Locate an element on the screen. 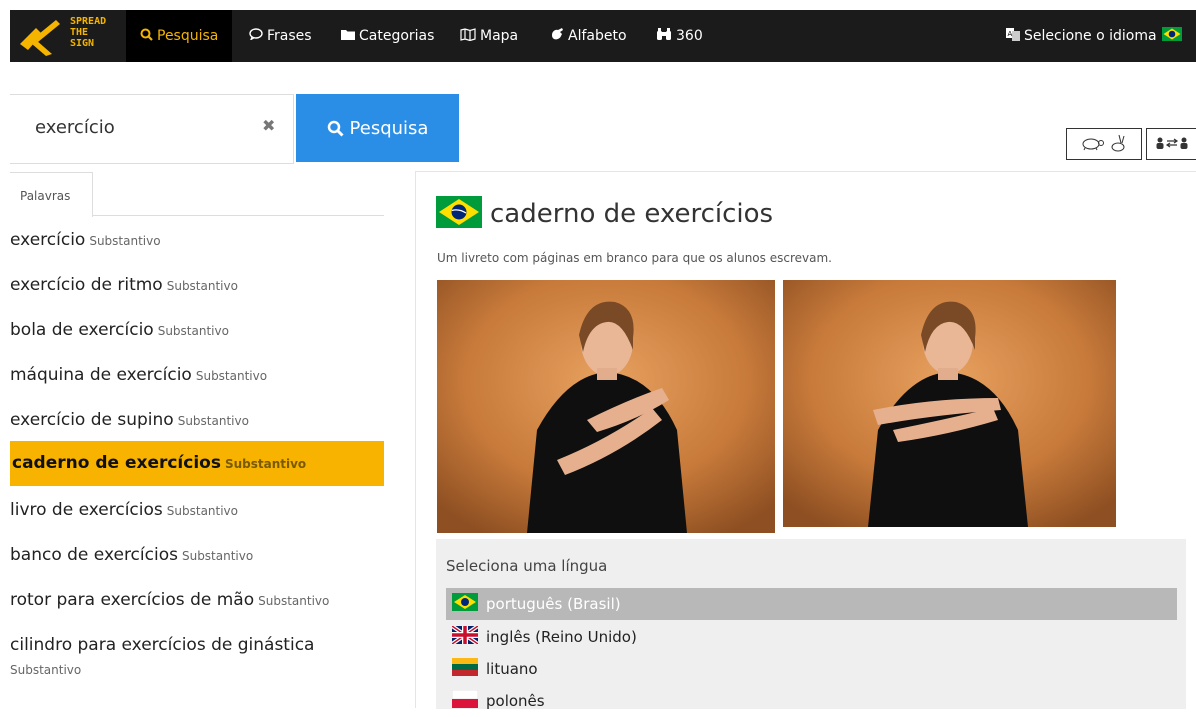  nav-item-label: Alfabeto is located at coordinates (597, 36).